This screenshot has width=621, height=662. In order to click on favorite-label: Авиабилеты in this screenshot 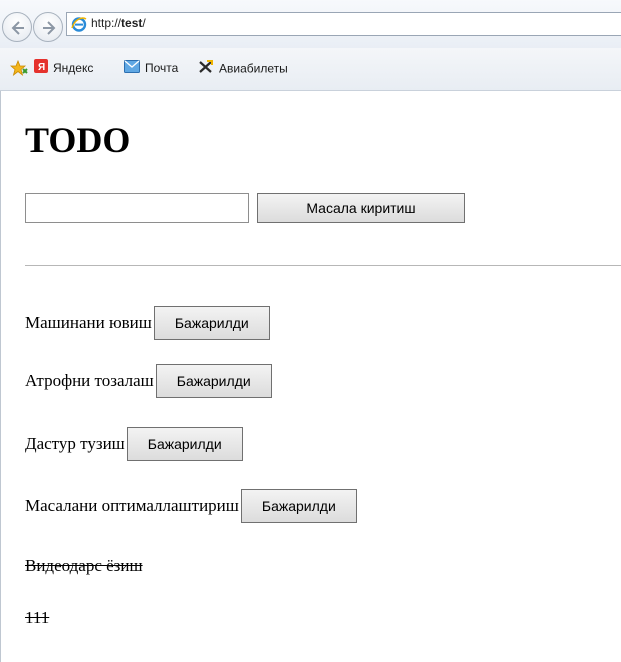, I will do `click(253, 68)`.